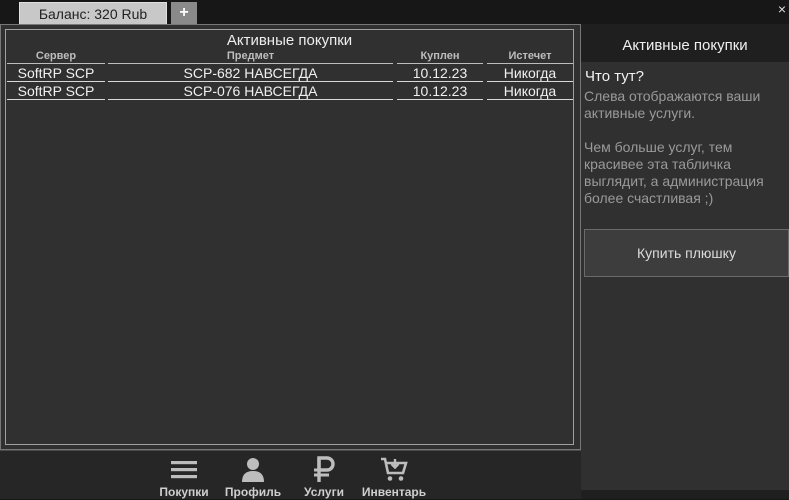  Describe the element at coordinates (614, 76) in the screenshot. I see `help-title: Что тут?` at that location.